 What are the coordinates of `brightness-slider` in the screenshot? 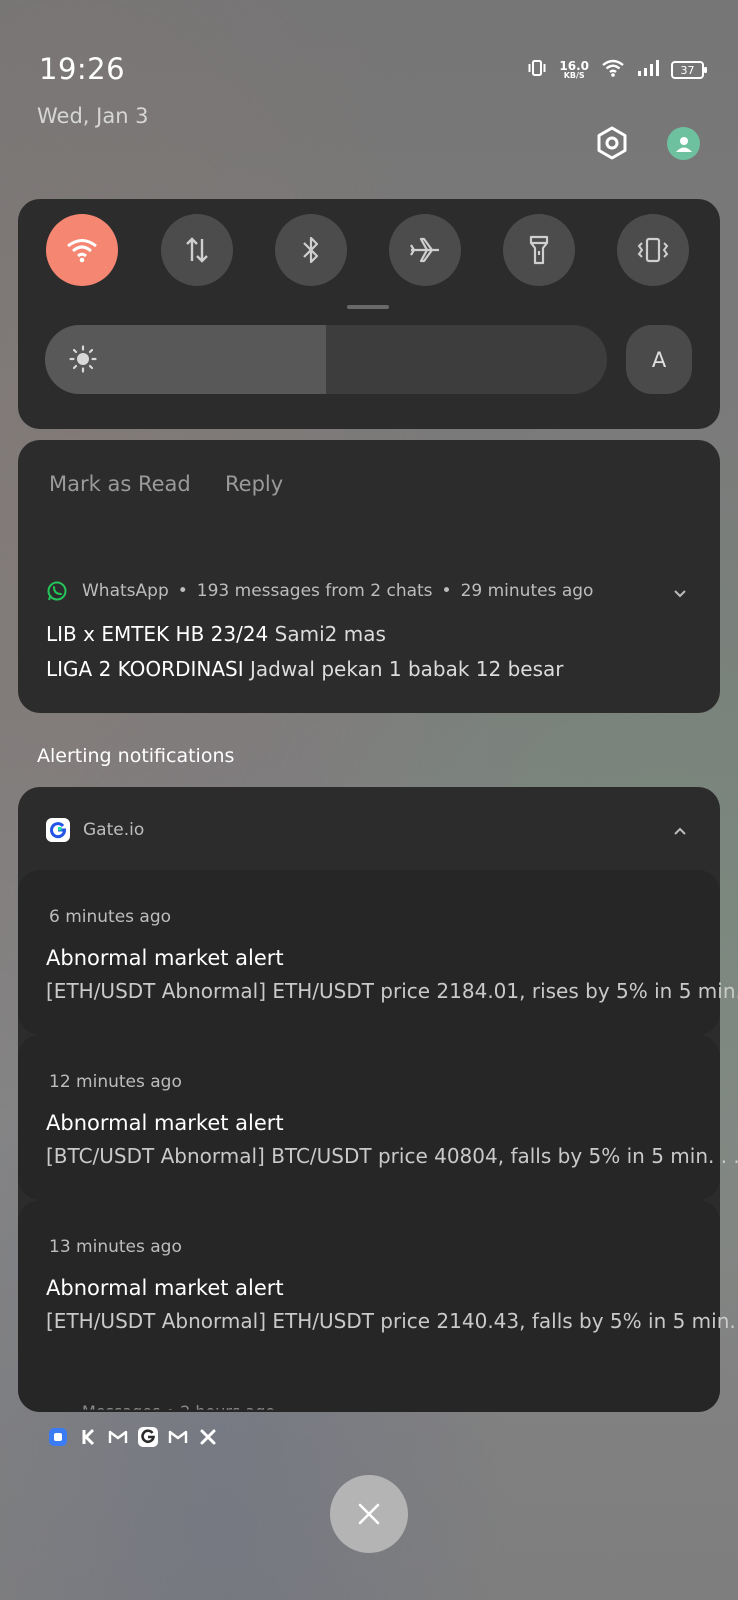 It's located at (326, 359).